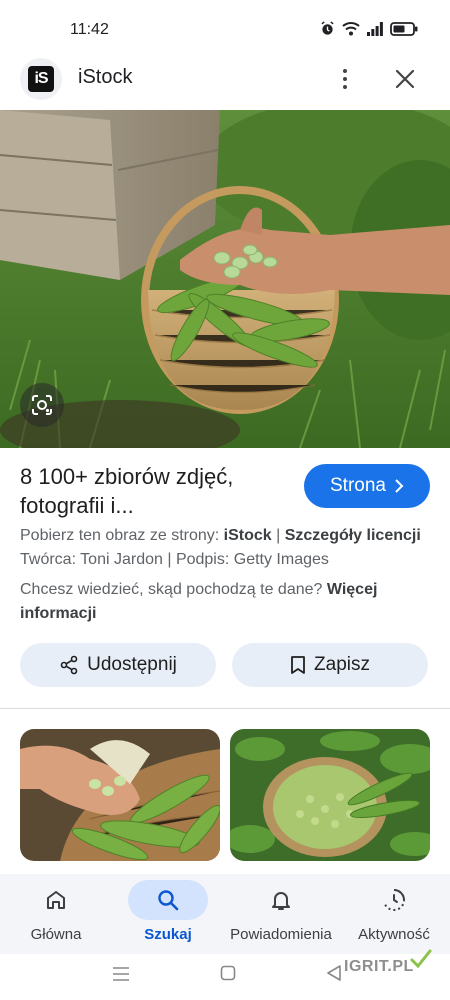 The width and height of the screenshot is (450, 1000). I want to click on more-vert-icon, so click(345, 71).